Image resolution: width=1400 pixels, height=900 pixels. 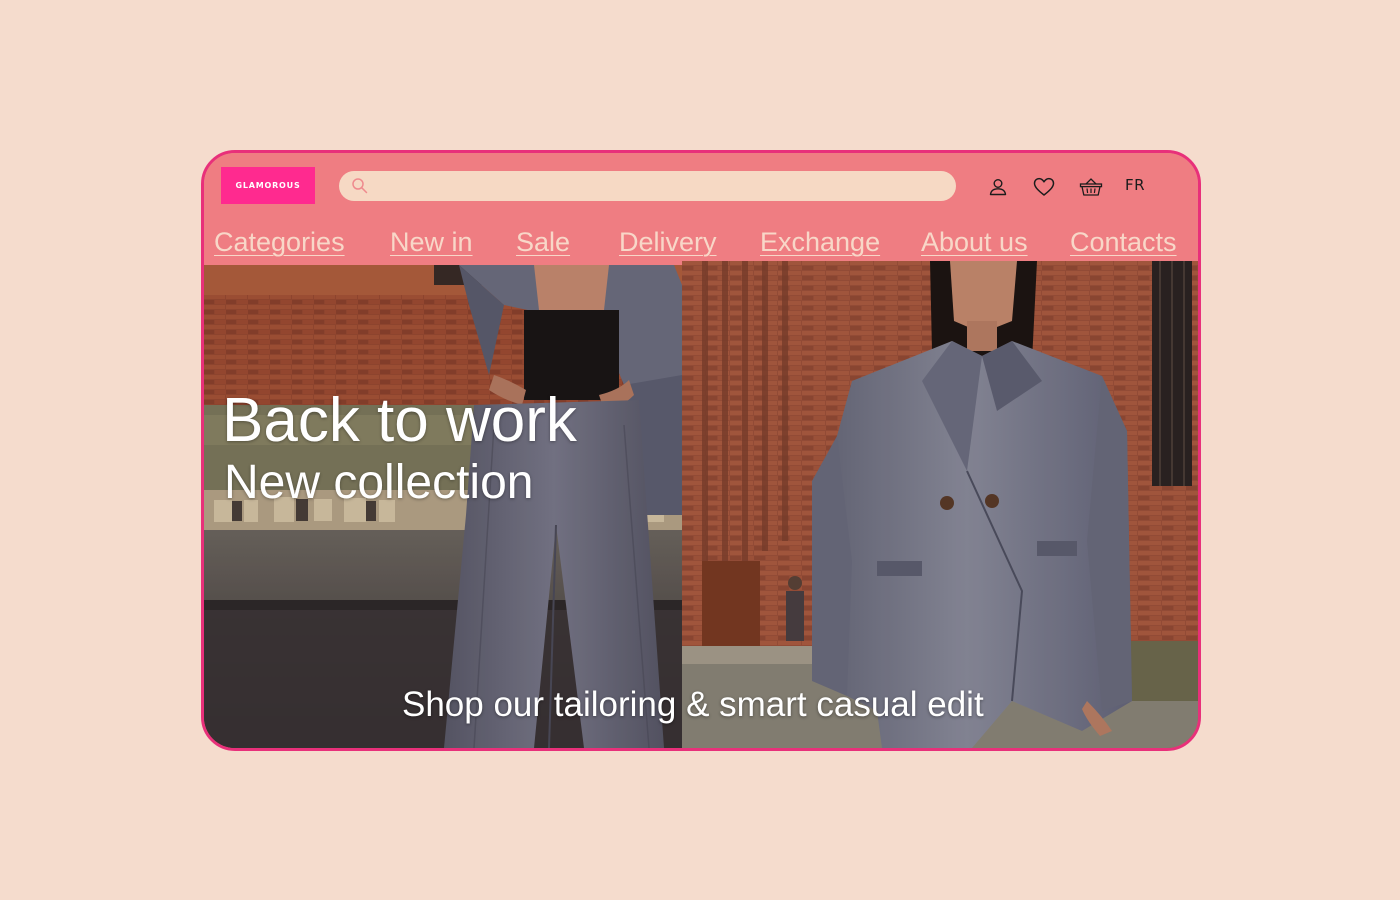 I want to click on nav-item-categories: Categories, so click(x=279, y=242).